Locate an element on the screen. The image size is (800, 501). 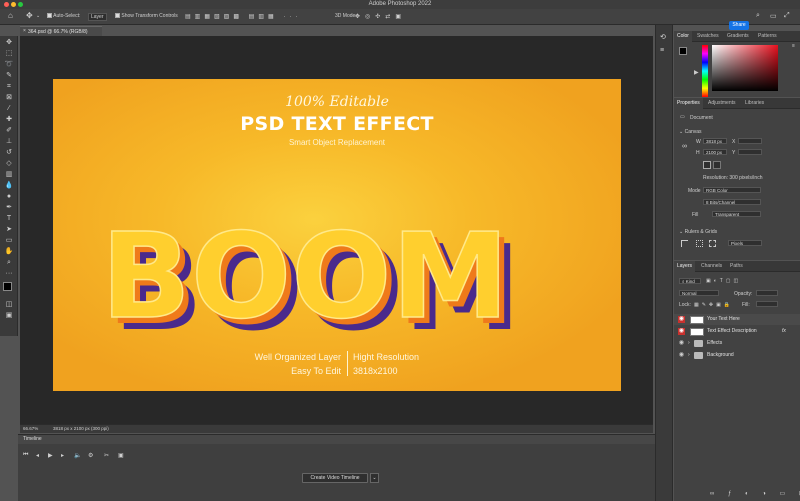
fill-dropdown: Transparent is located at coordinates (736, 214).